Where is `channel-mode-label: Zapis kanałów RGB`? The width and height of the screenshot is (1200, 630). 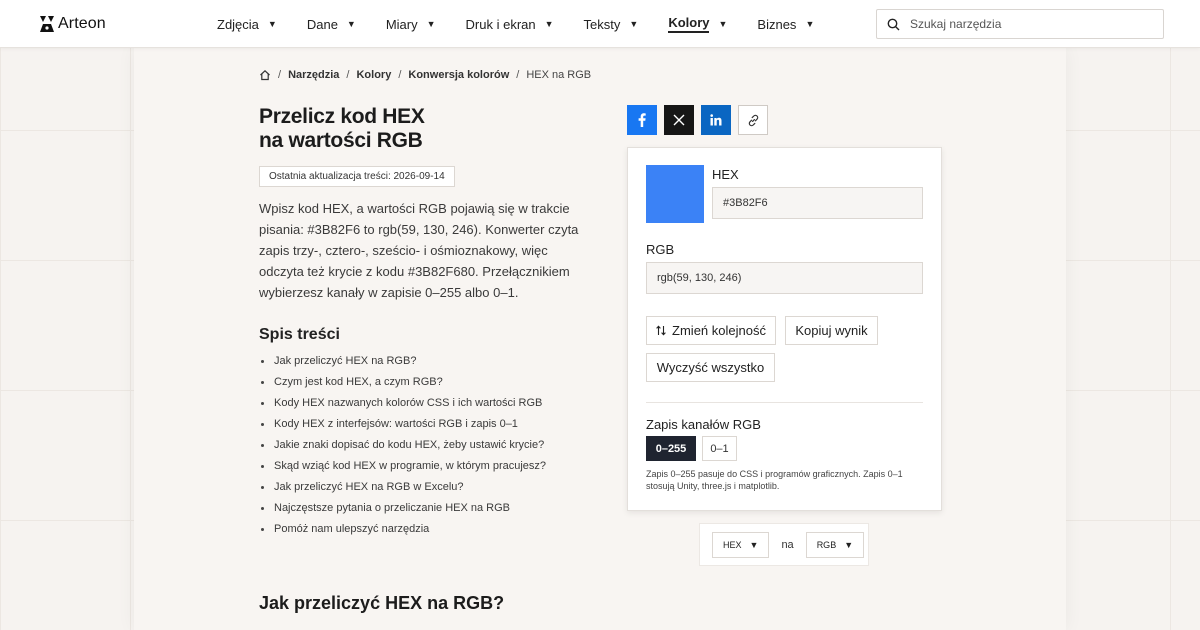
channel-mode-label: Zapis kanałów RGB is located at coordinates (703, 424).